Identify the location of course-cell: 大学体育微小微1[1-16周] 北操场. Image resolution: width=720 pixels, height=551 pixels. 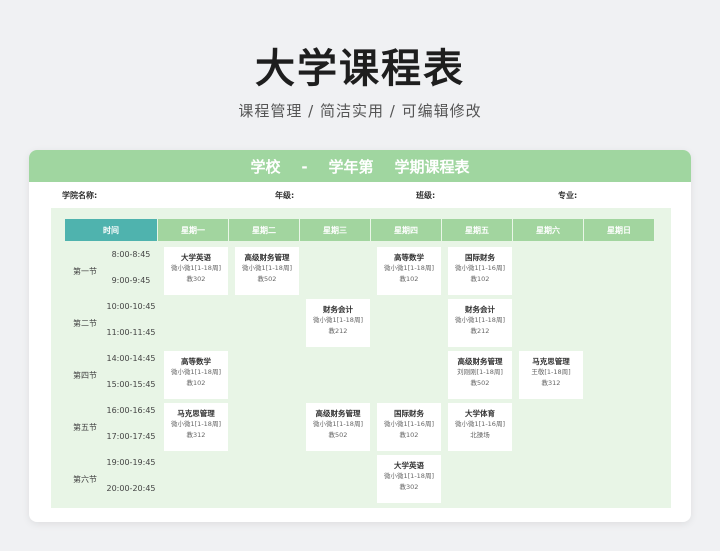
(480, 427).